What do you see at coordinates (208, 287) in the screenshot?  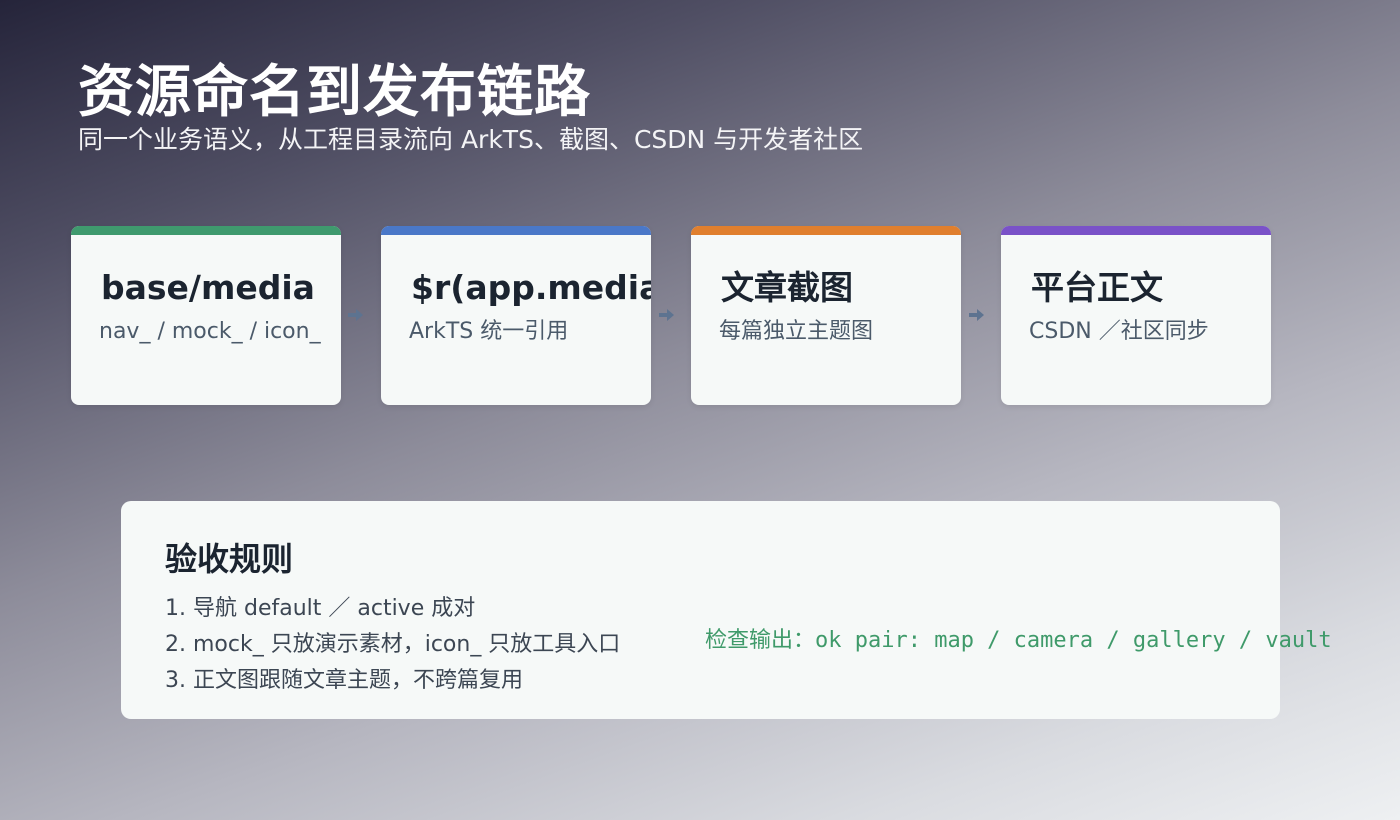 I see `card-title: base/media` at bounding box center [208, 287].